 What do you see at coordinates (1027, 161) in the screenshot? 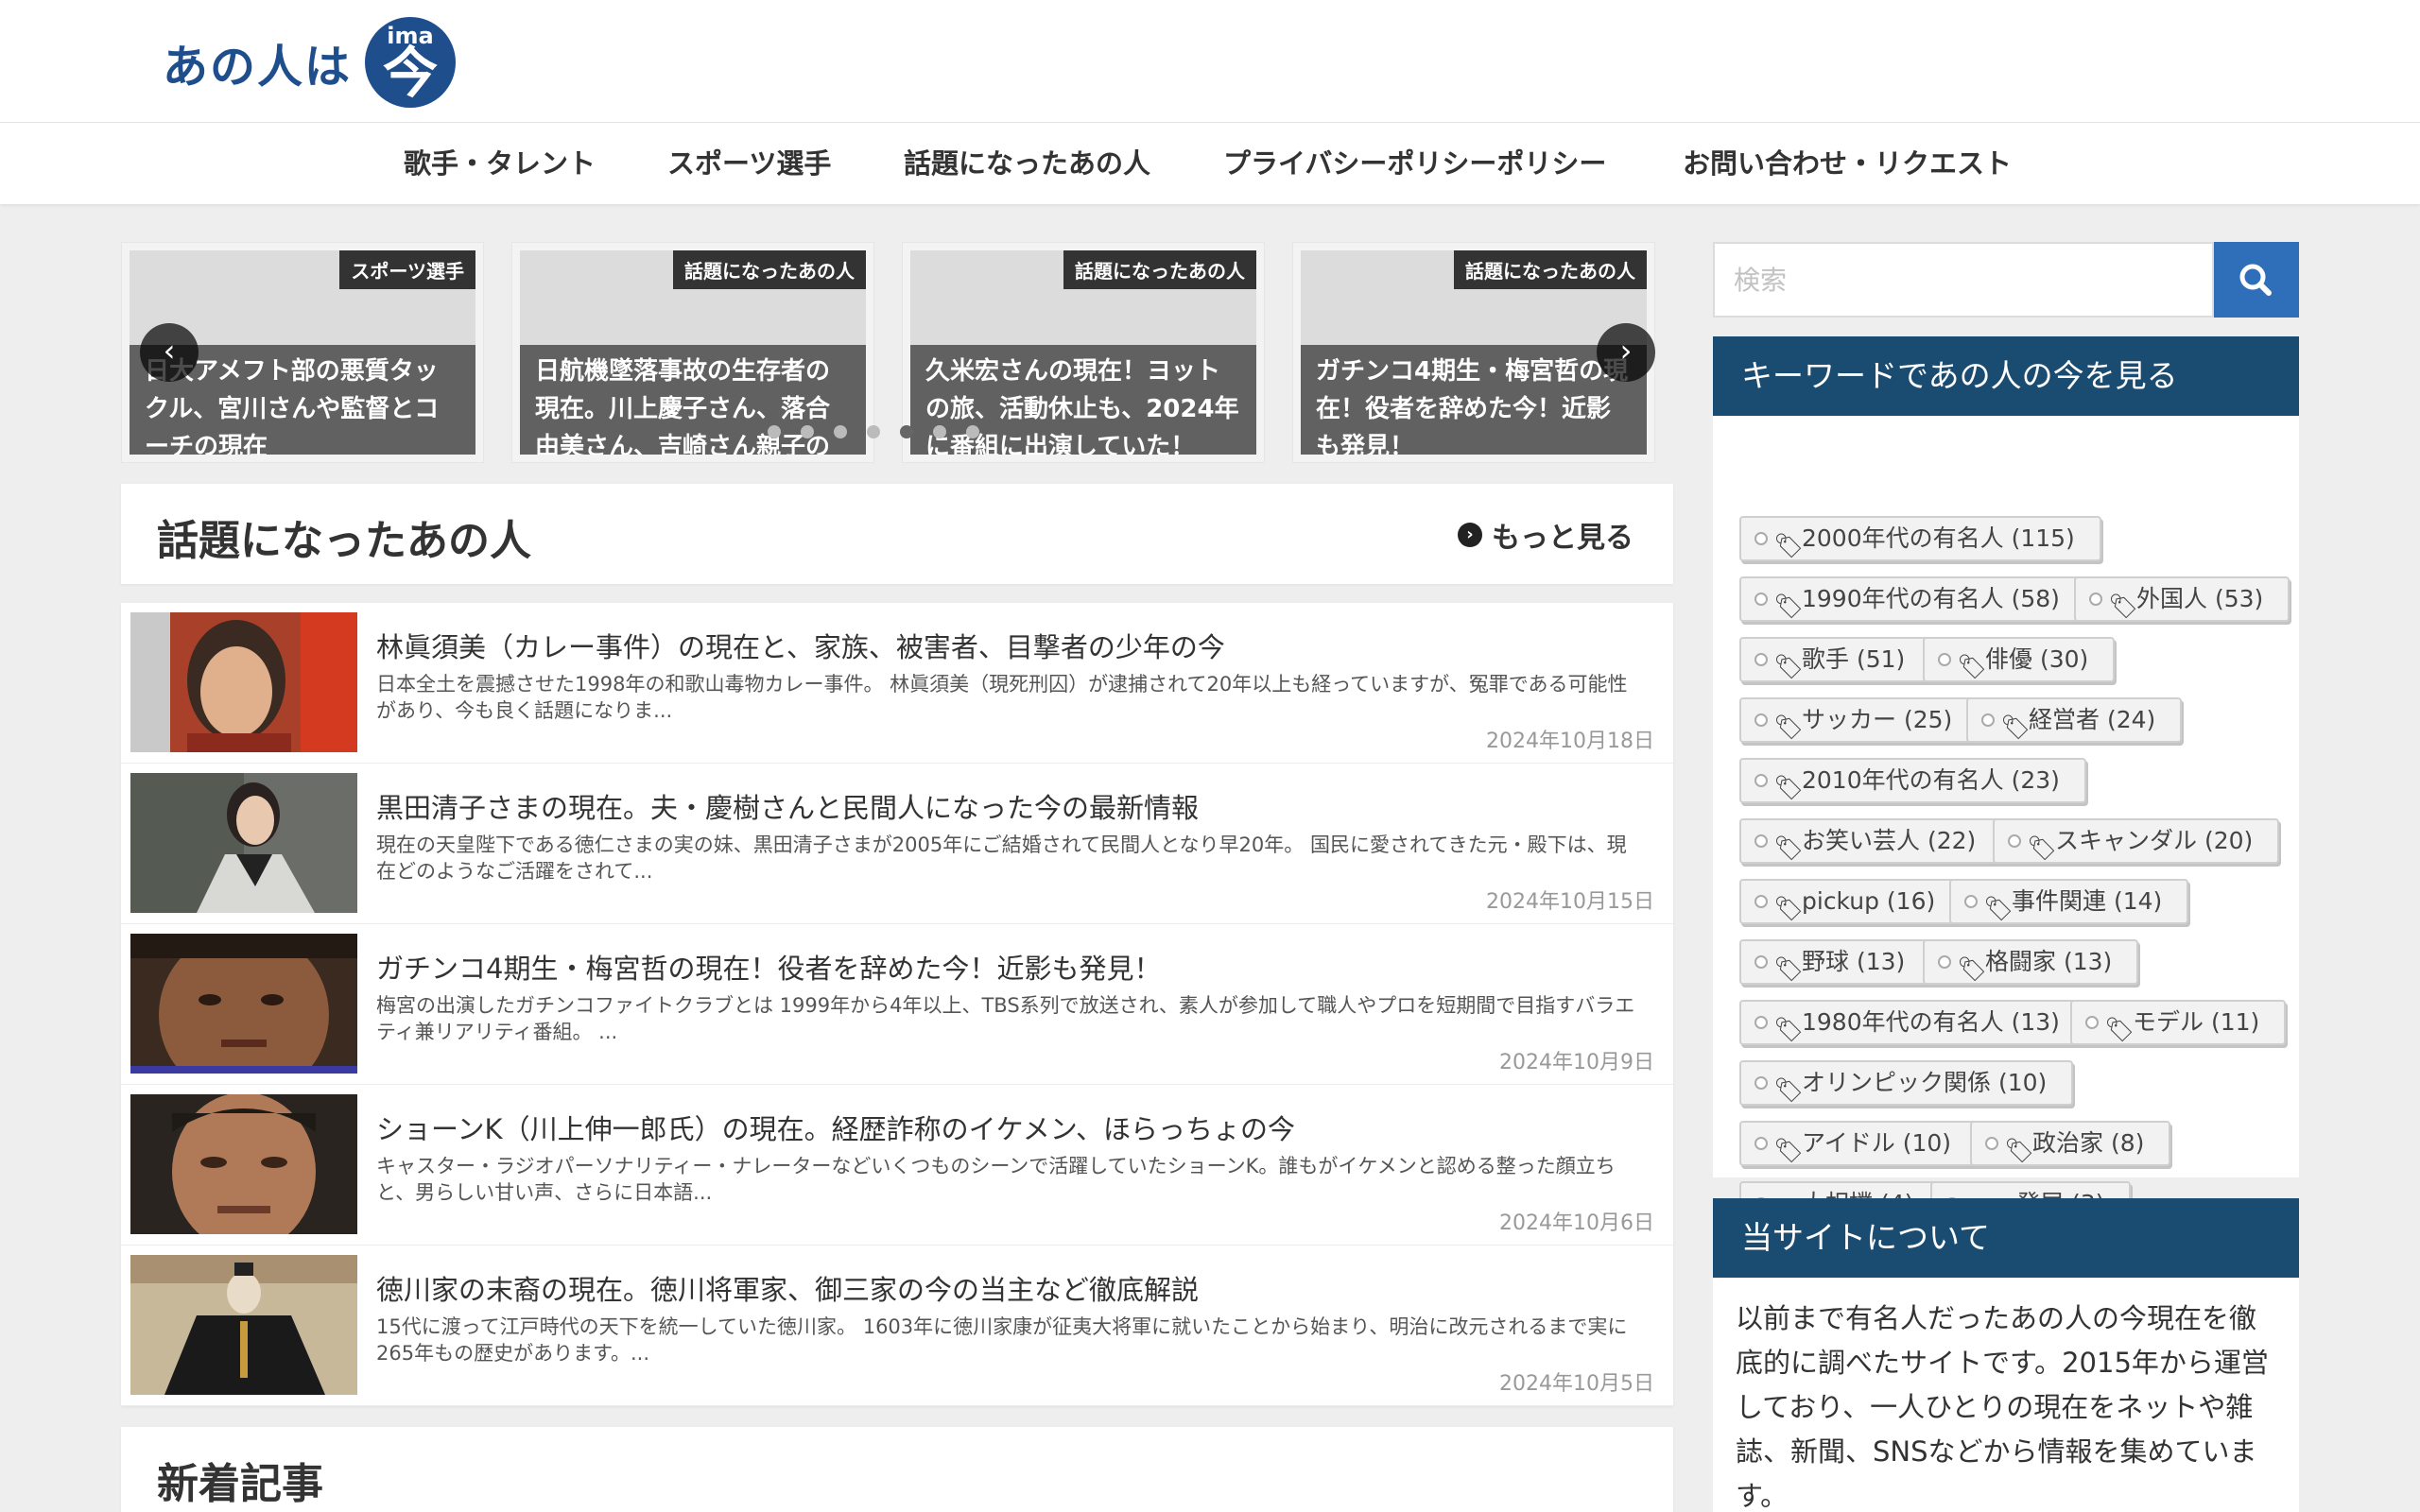
I see `nav-item-trending-people: 話題になったあの人` at bounding box center [1027, 161].